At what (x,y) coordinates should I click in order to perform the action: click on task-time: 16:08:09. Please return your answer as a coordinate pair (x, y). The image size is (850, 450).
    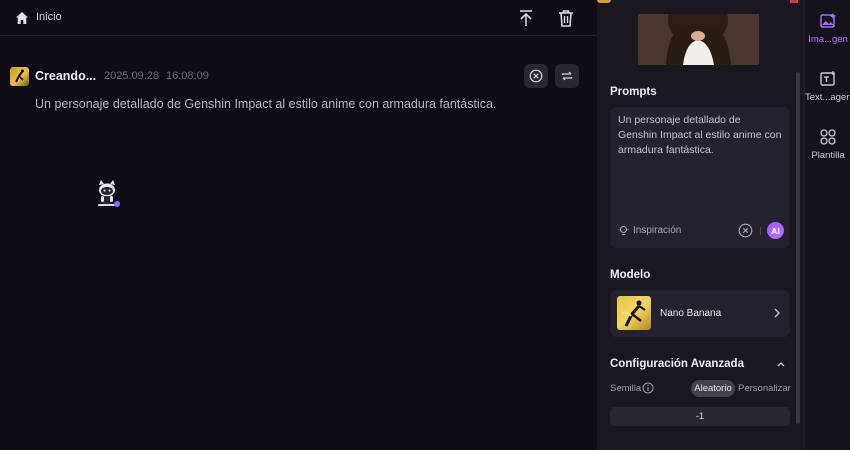
    Looking at the image, I should click on (187, 76).